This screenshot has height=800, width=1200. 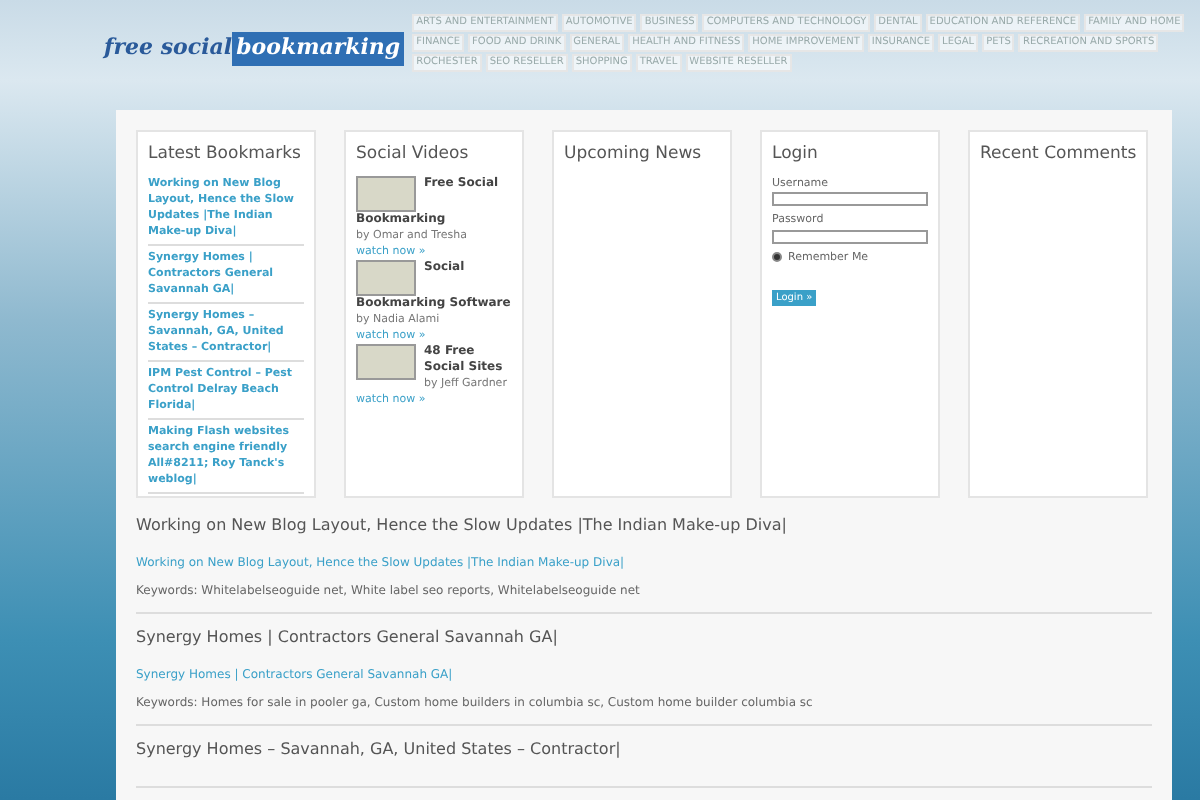 What do you see at coordinates (777, 257) in the screenshot?
I see `remember-checkbox` at bounding box center [777, 257].